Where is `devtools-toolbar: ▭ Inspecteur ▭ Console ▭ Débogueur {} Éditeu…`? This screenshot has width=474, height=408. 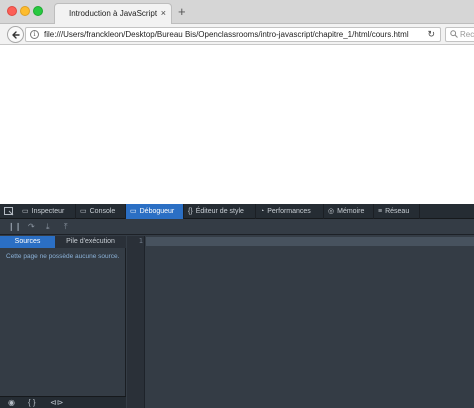 devtools-toolbar: ▭ Inspecteur ▭ Console ▭ Débogueur {} Éditeu… is located at coordinates (237, 211).